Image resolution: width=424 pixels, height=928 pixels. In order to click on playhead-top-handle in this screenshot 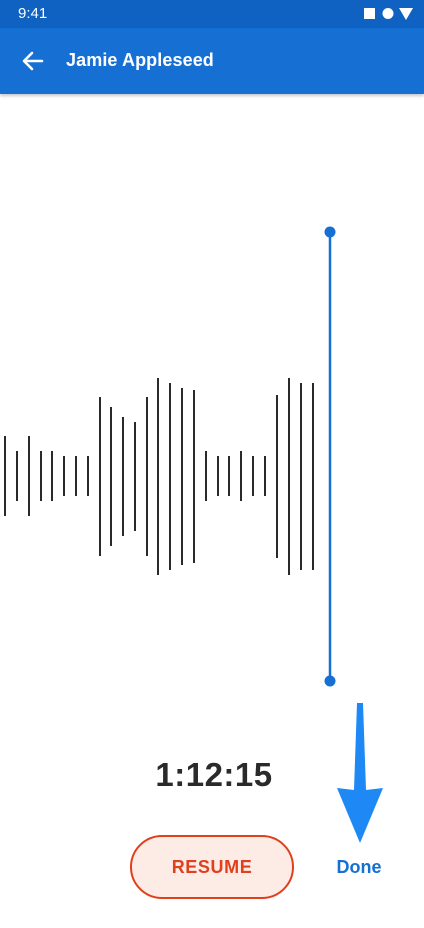, I will do `click(330, 232)`.